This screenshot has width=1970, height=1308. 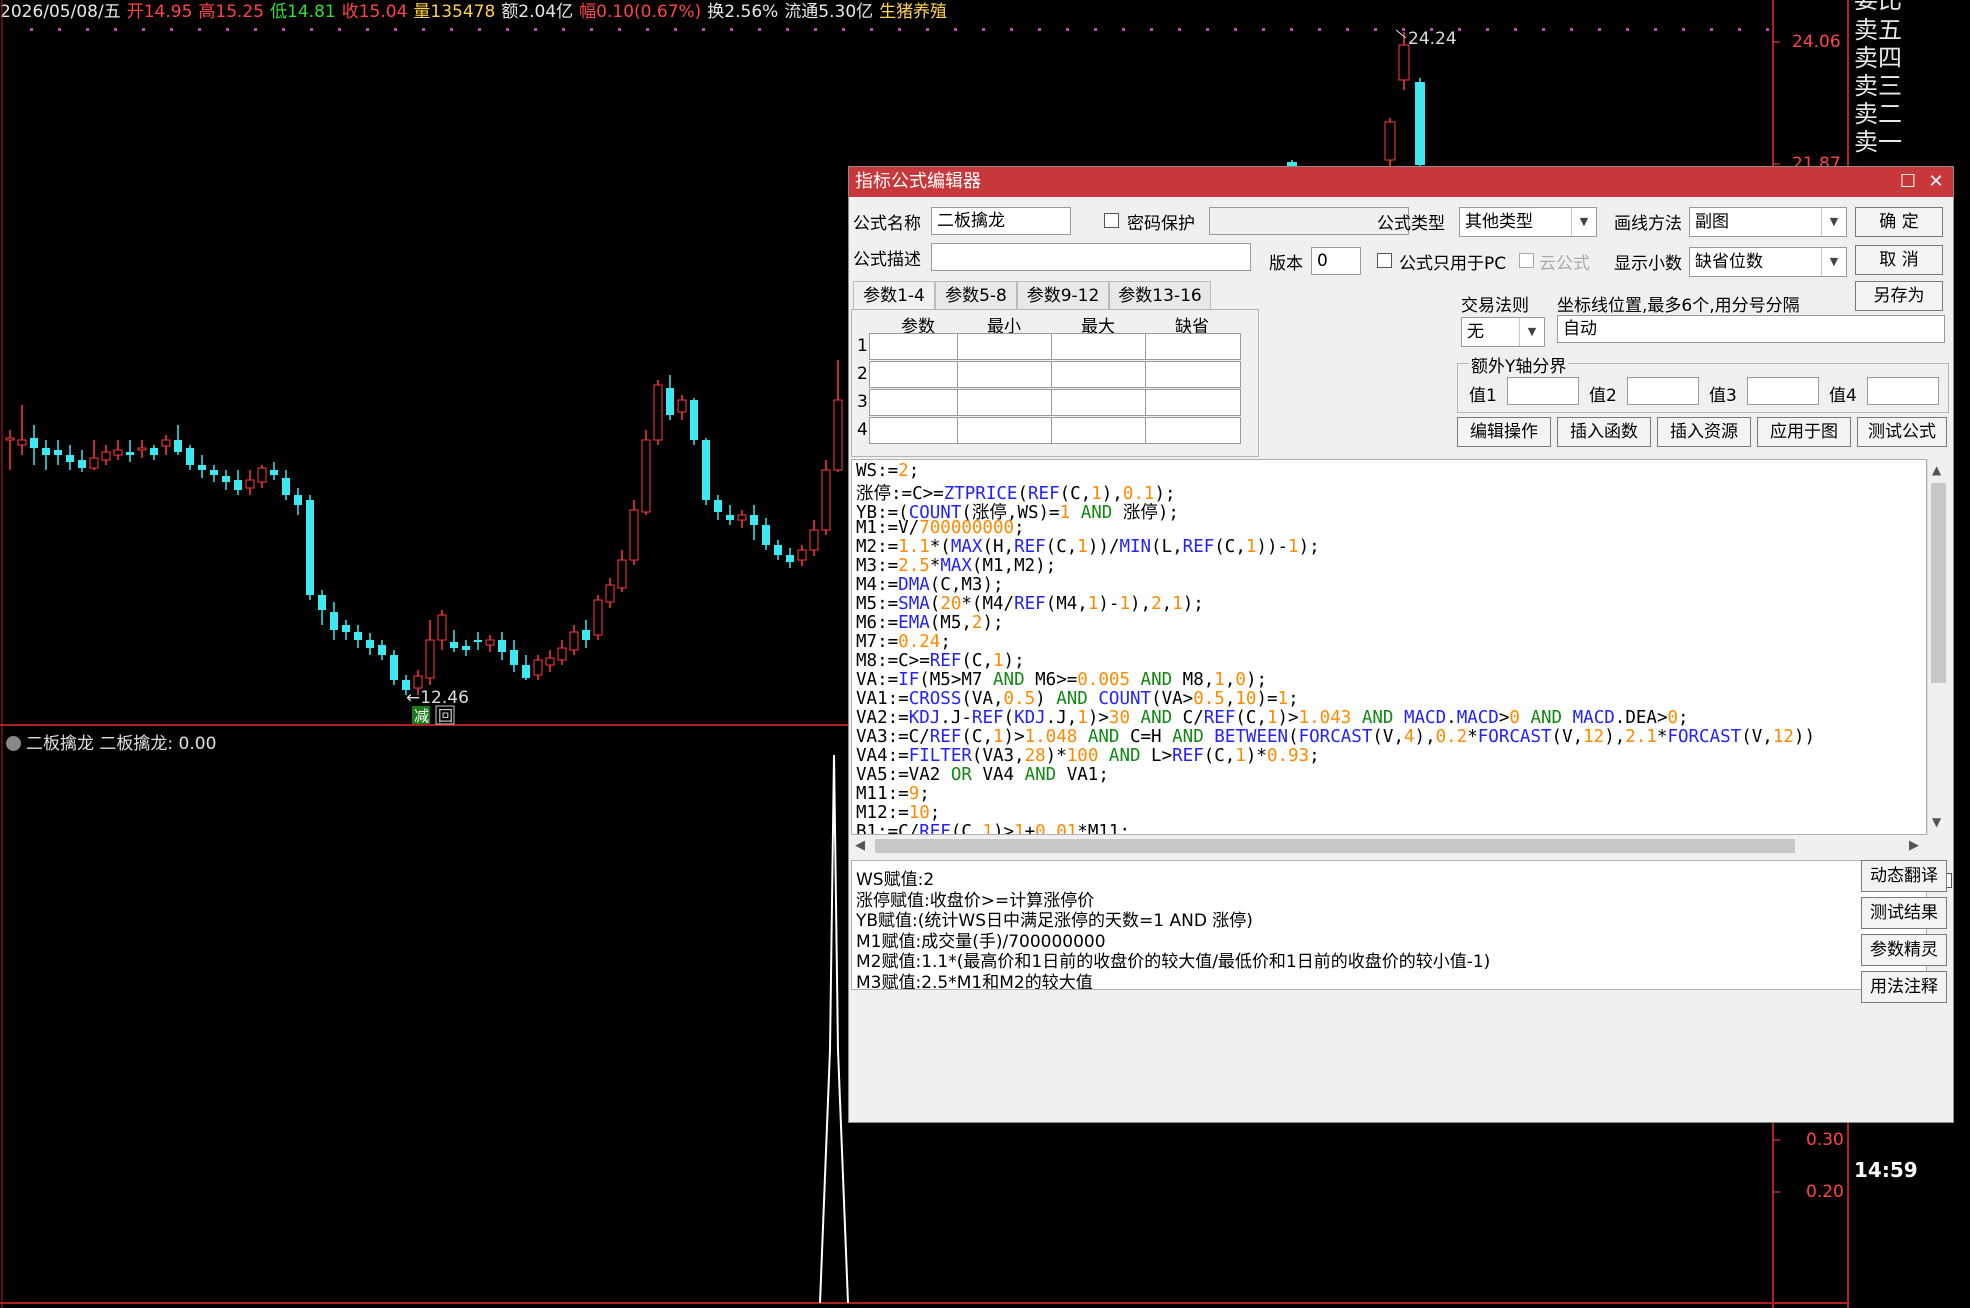 What do you see at coordinates (1908, 182) in the screenshot?
I see `maximize-icon: ☐` at bounding box center [1908, 182].